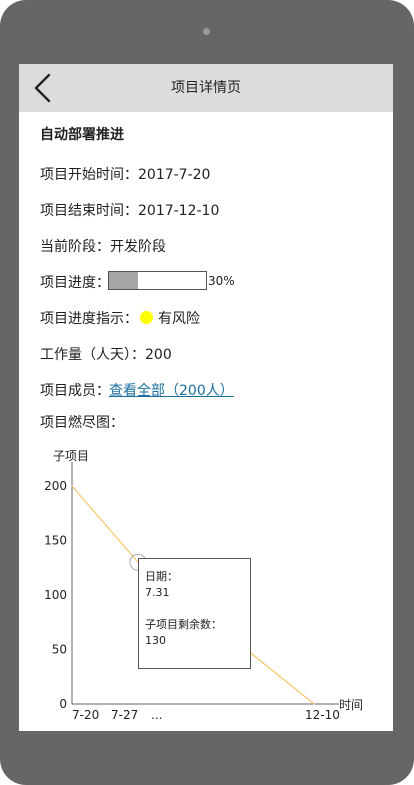 The width and height of the screenshot is (414, 785). What do you see at coordinates (322, 715) in the screenshot?
I see `x-tick-label: 12-10` at bounding box center [322, 715].